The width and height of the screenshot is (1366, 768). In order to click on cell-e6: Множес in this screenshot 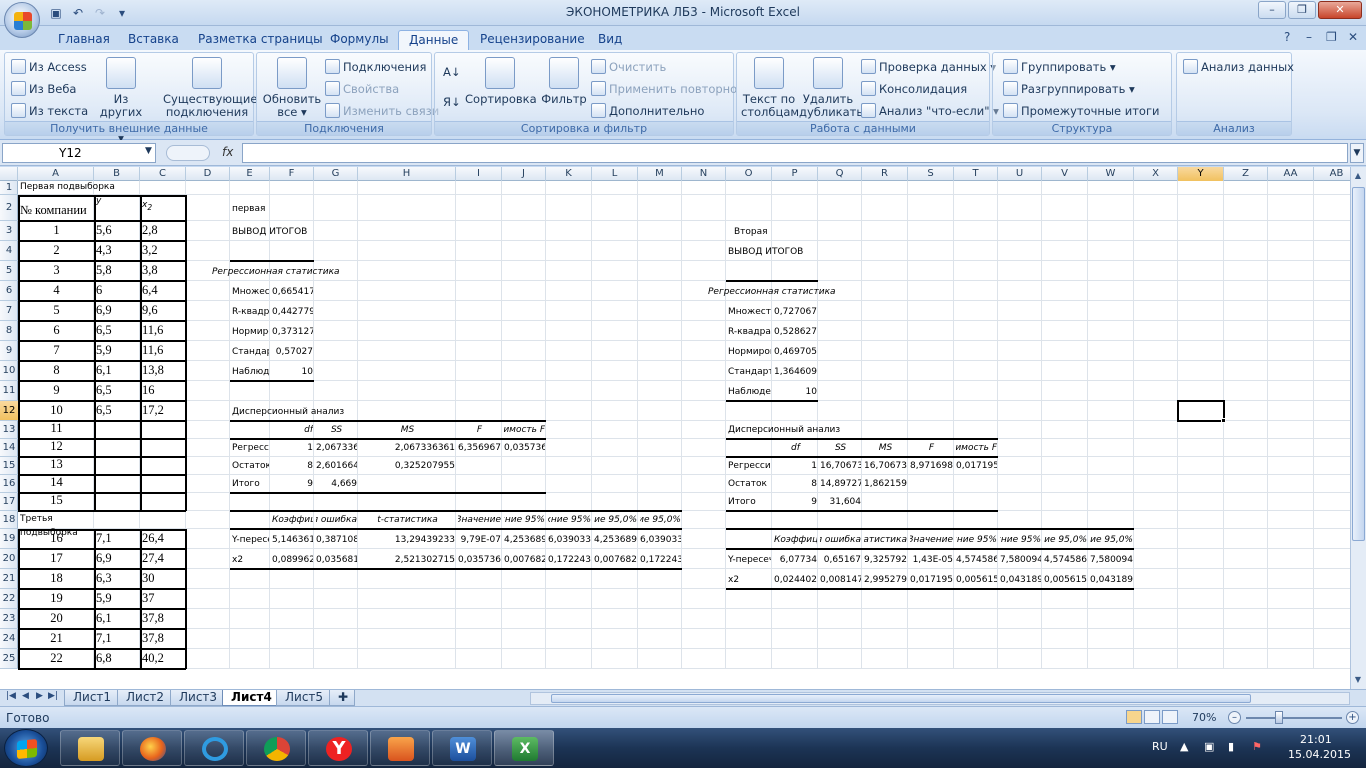, I will do `click(250, 292)`.